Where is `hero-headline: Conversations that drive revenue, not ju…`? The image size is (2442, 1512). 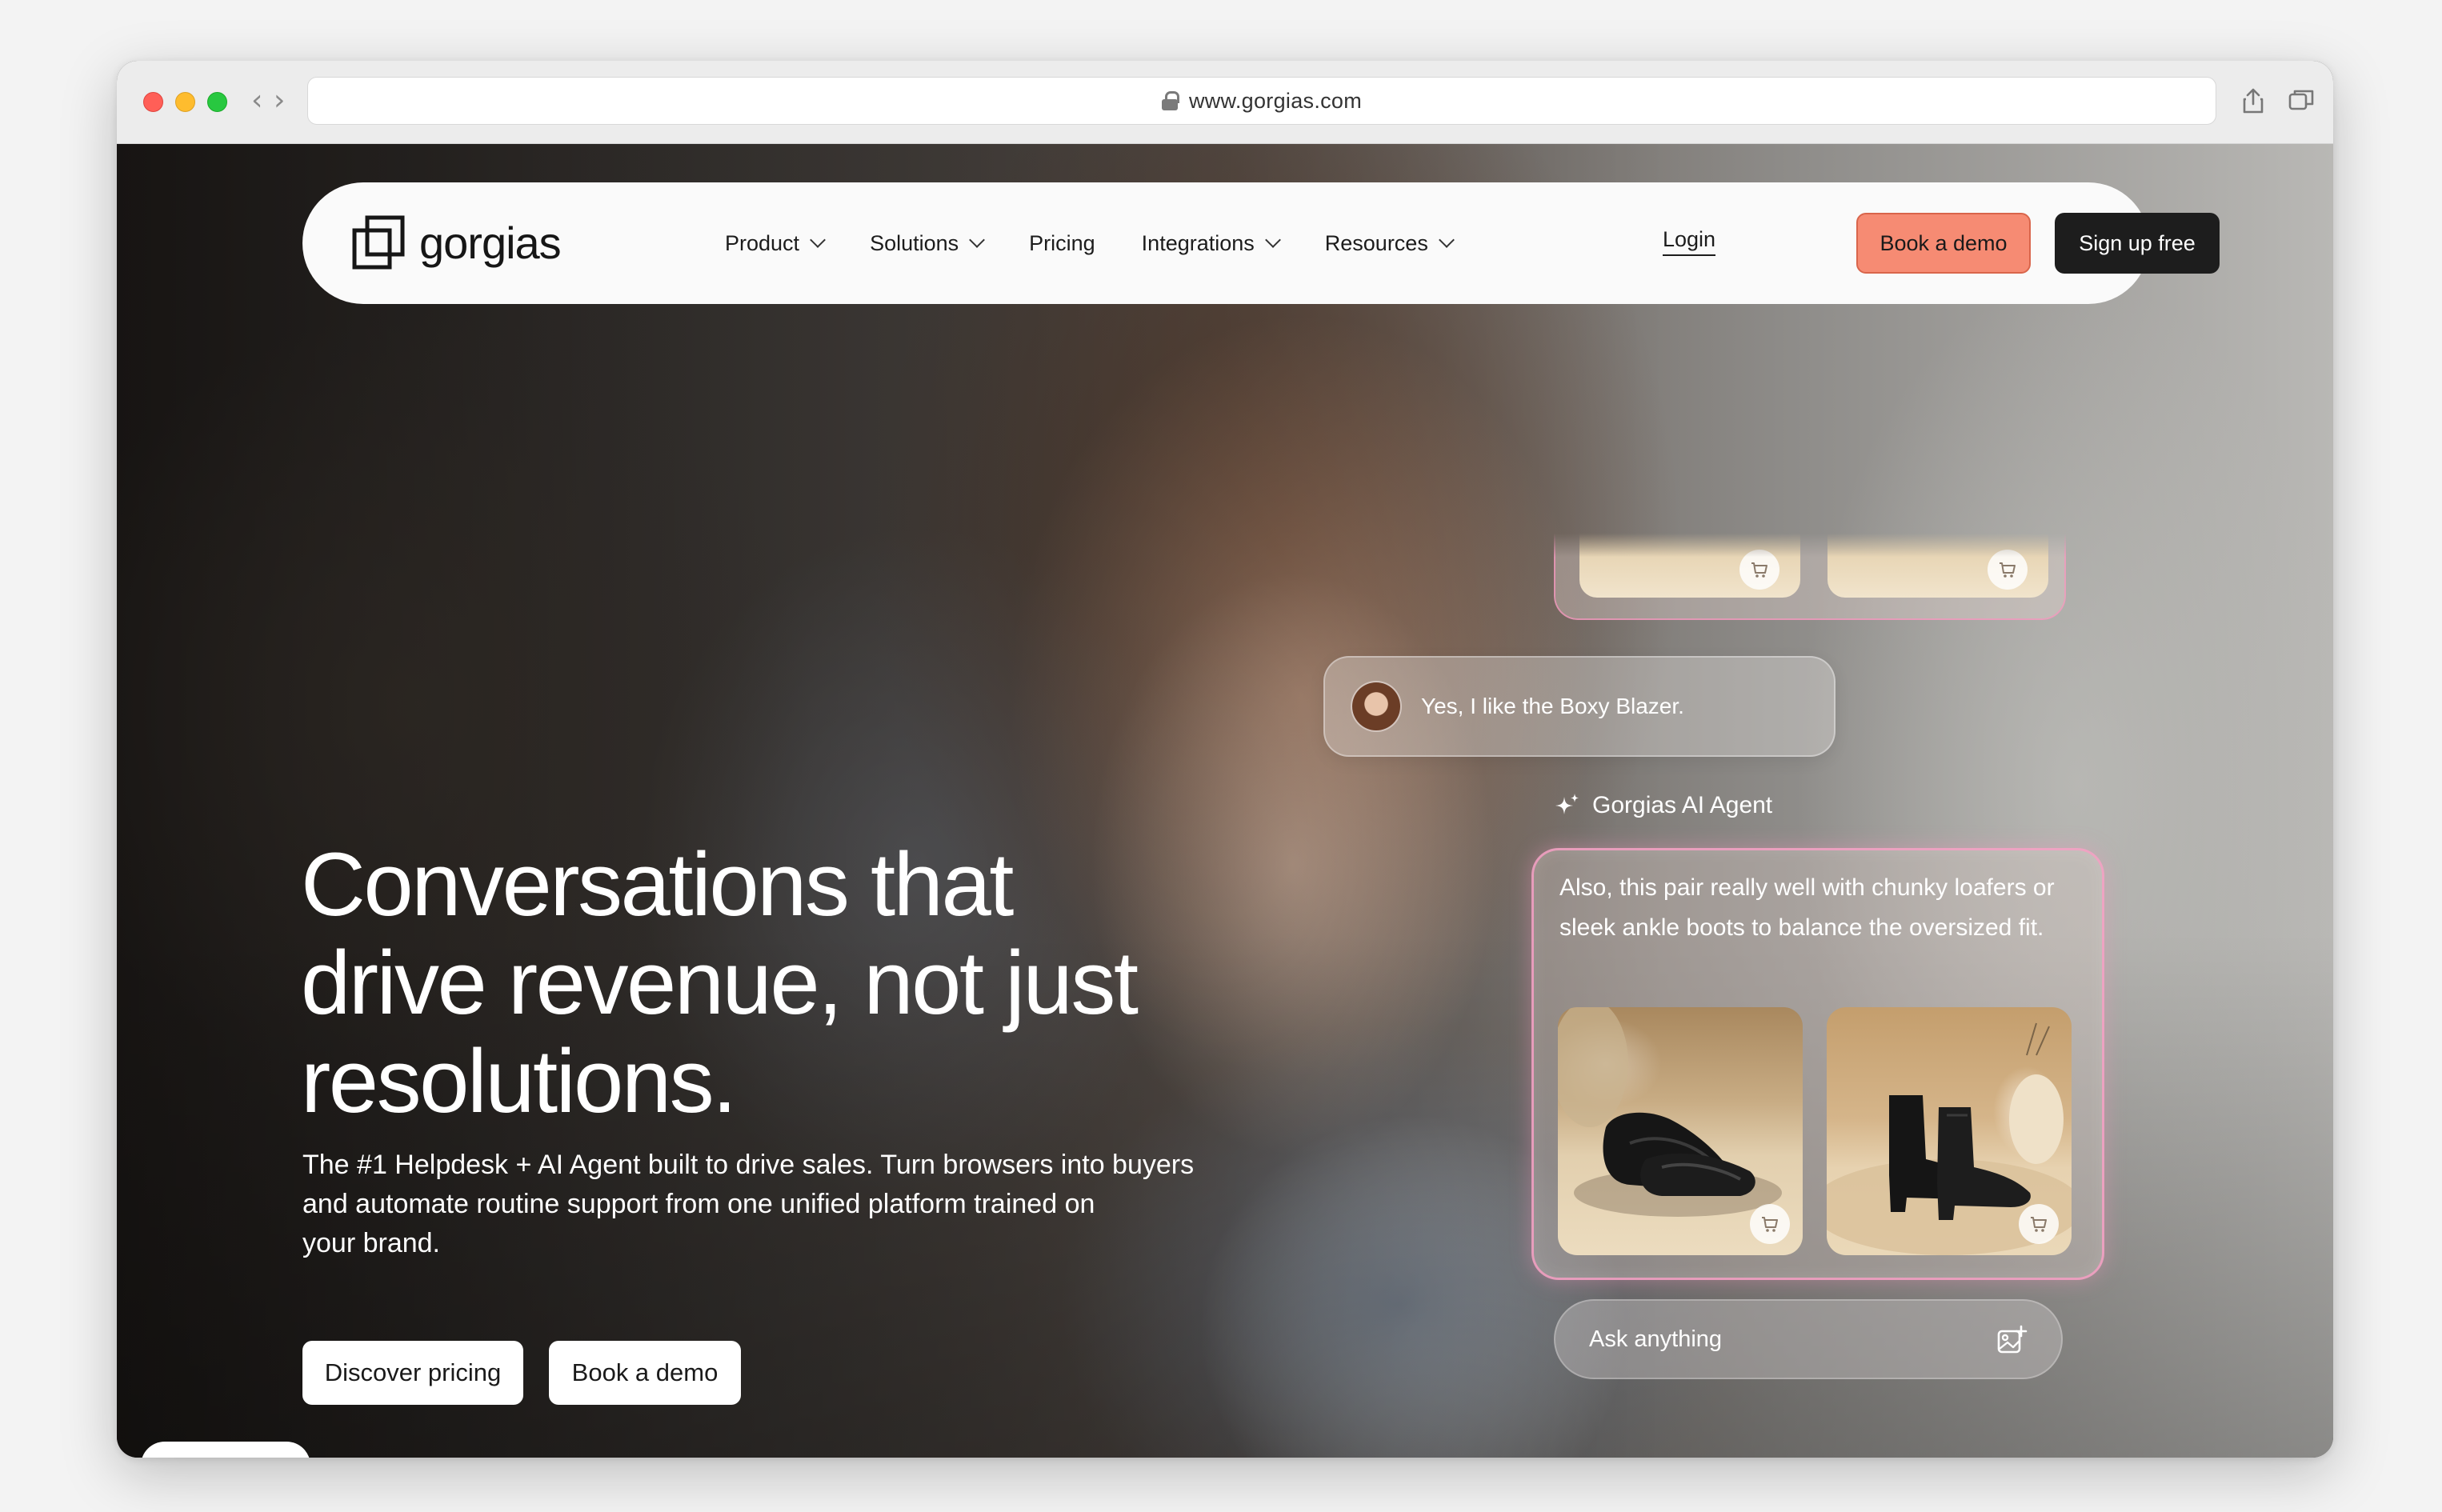
hero-headline: Conversations that drive revenue, not ju… is located at coordinates (765, 982).